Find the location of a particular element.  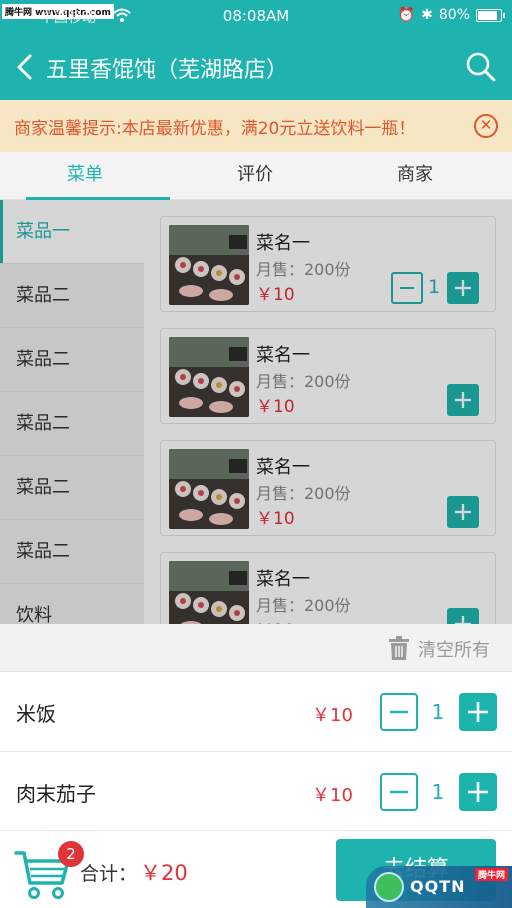

alarm-icon: ⏰ is located at coordinates (406, 15).